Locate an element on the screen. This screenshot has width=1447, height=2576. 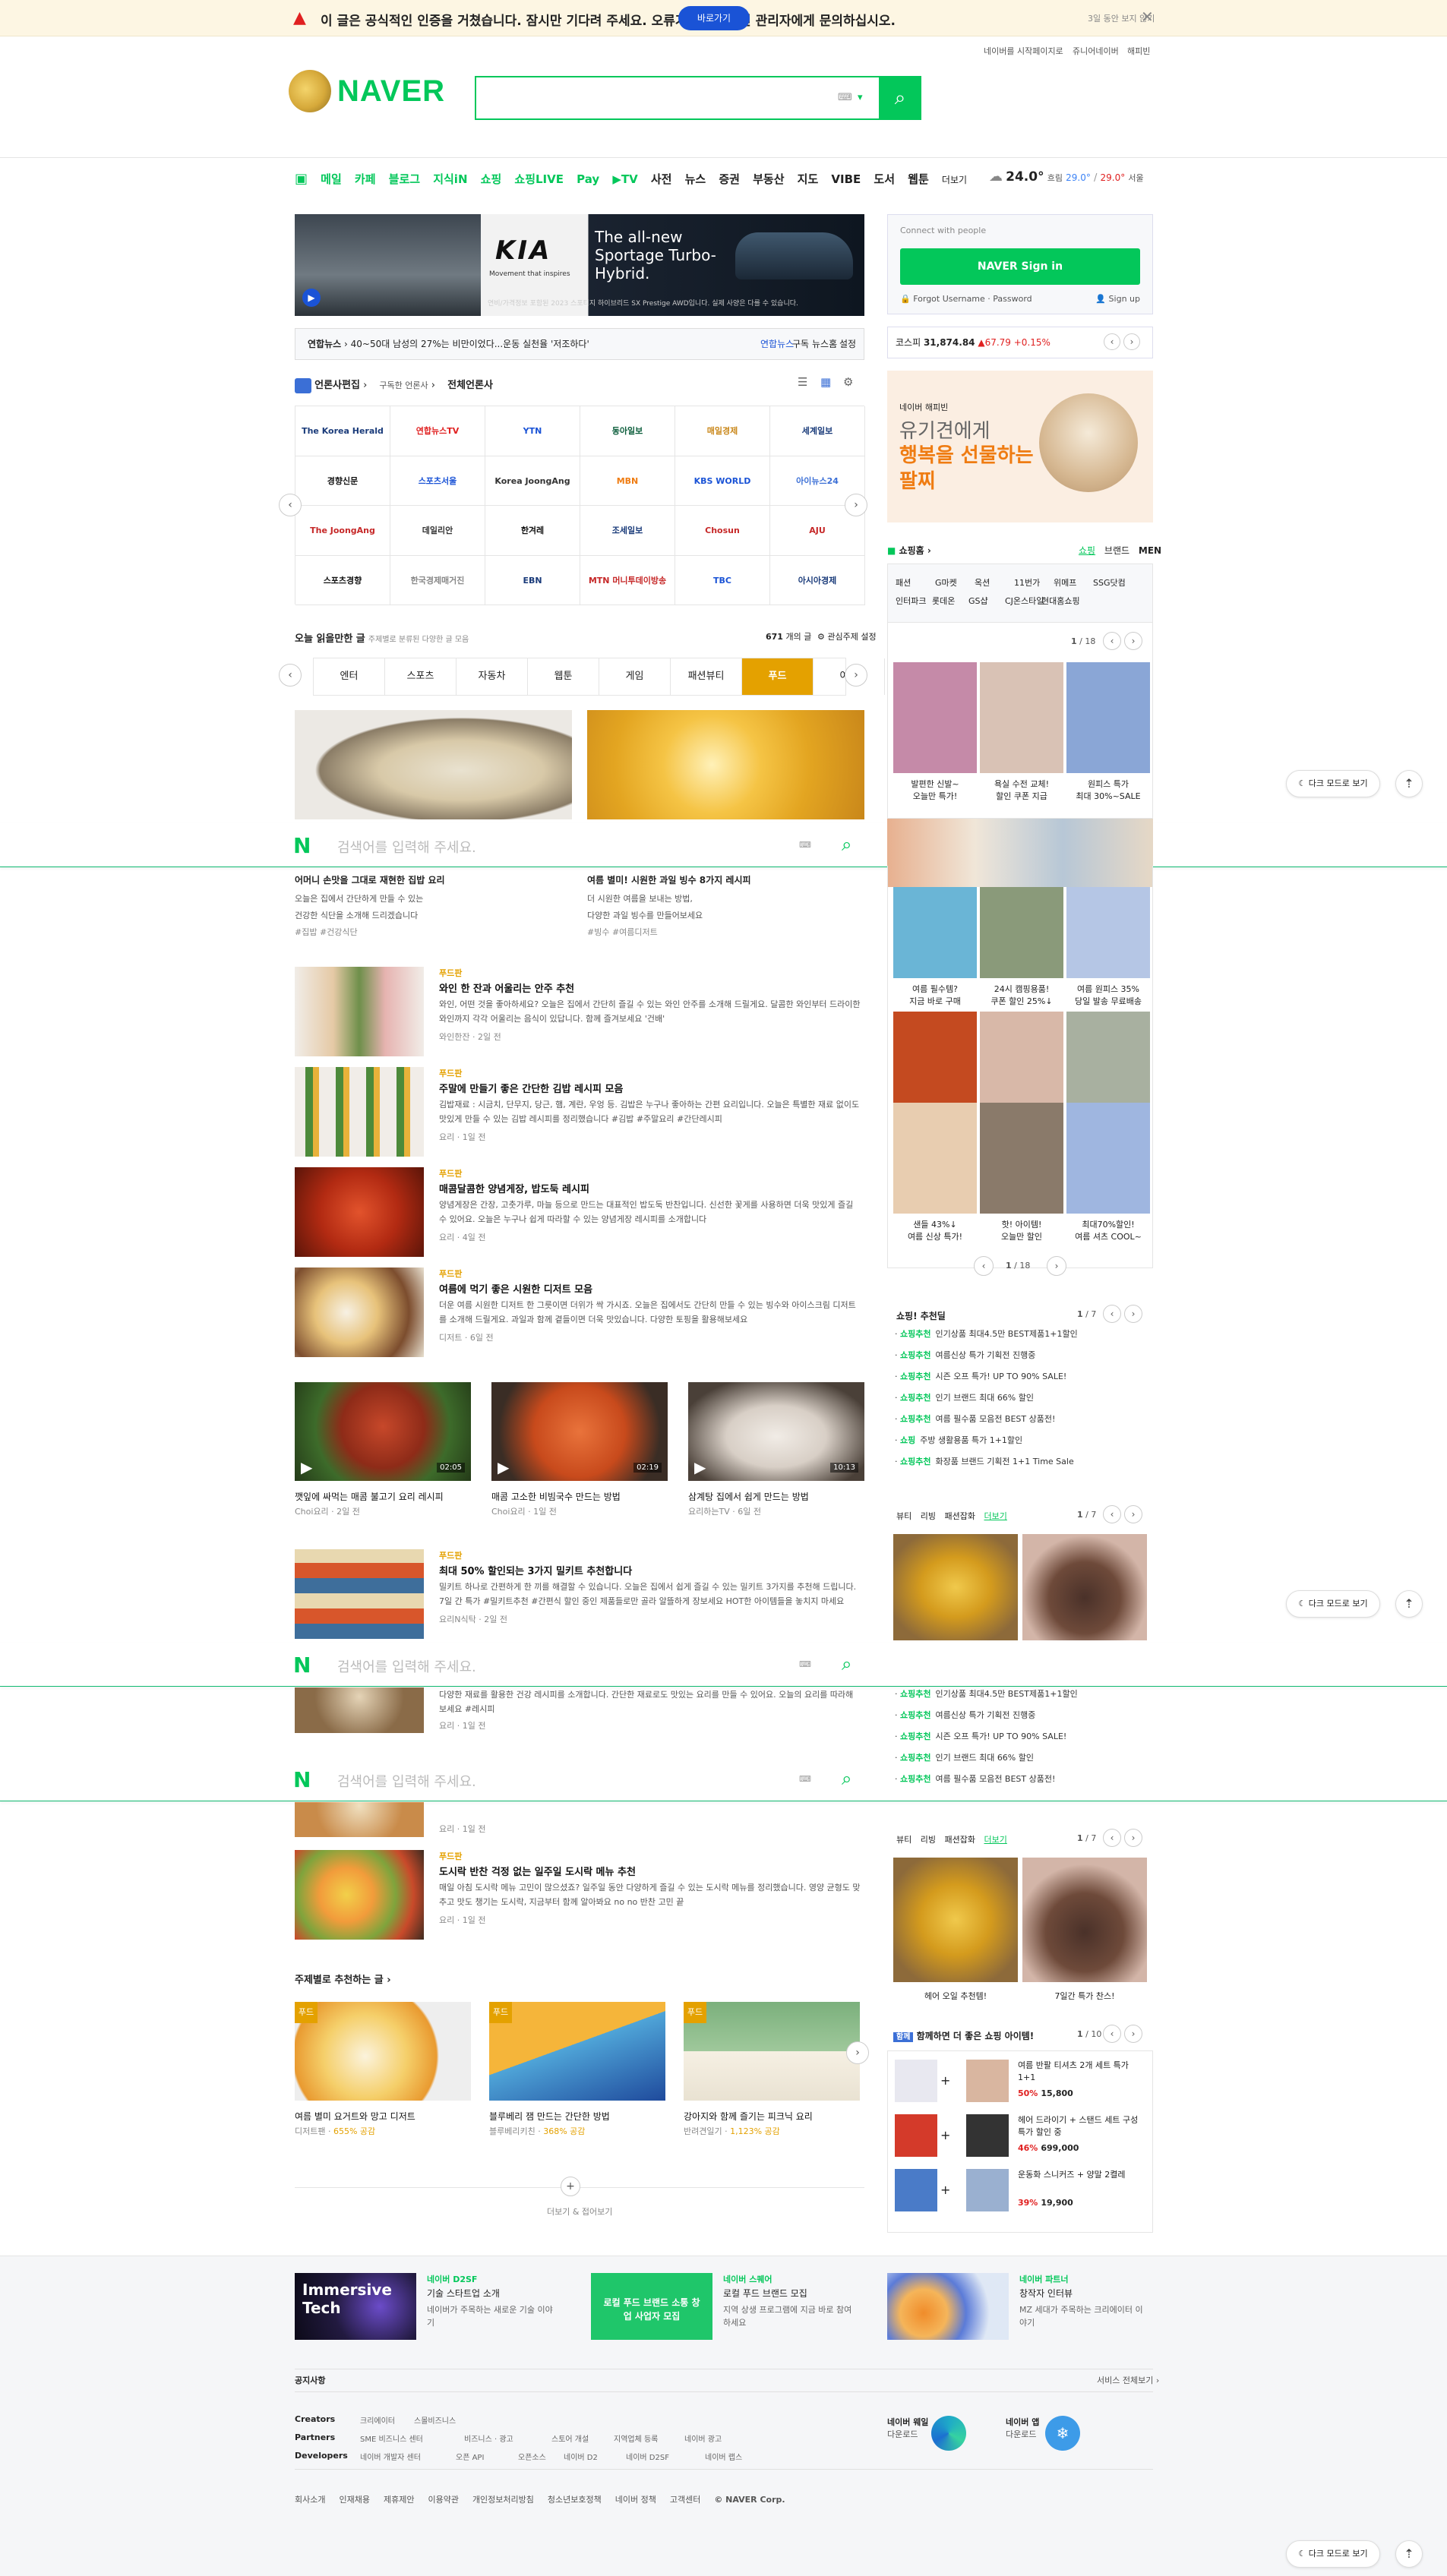
nav-shopping-live: 쇼핑LIVE is located at coordinates (539, 179).